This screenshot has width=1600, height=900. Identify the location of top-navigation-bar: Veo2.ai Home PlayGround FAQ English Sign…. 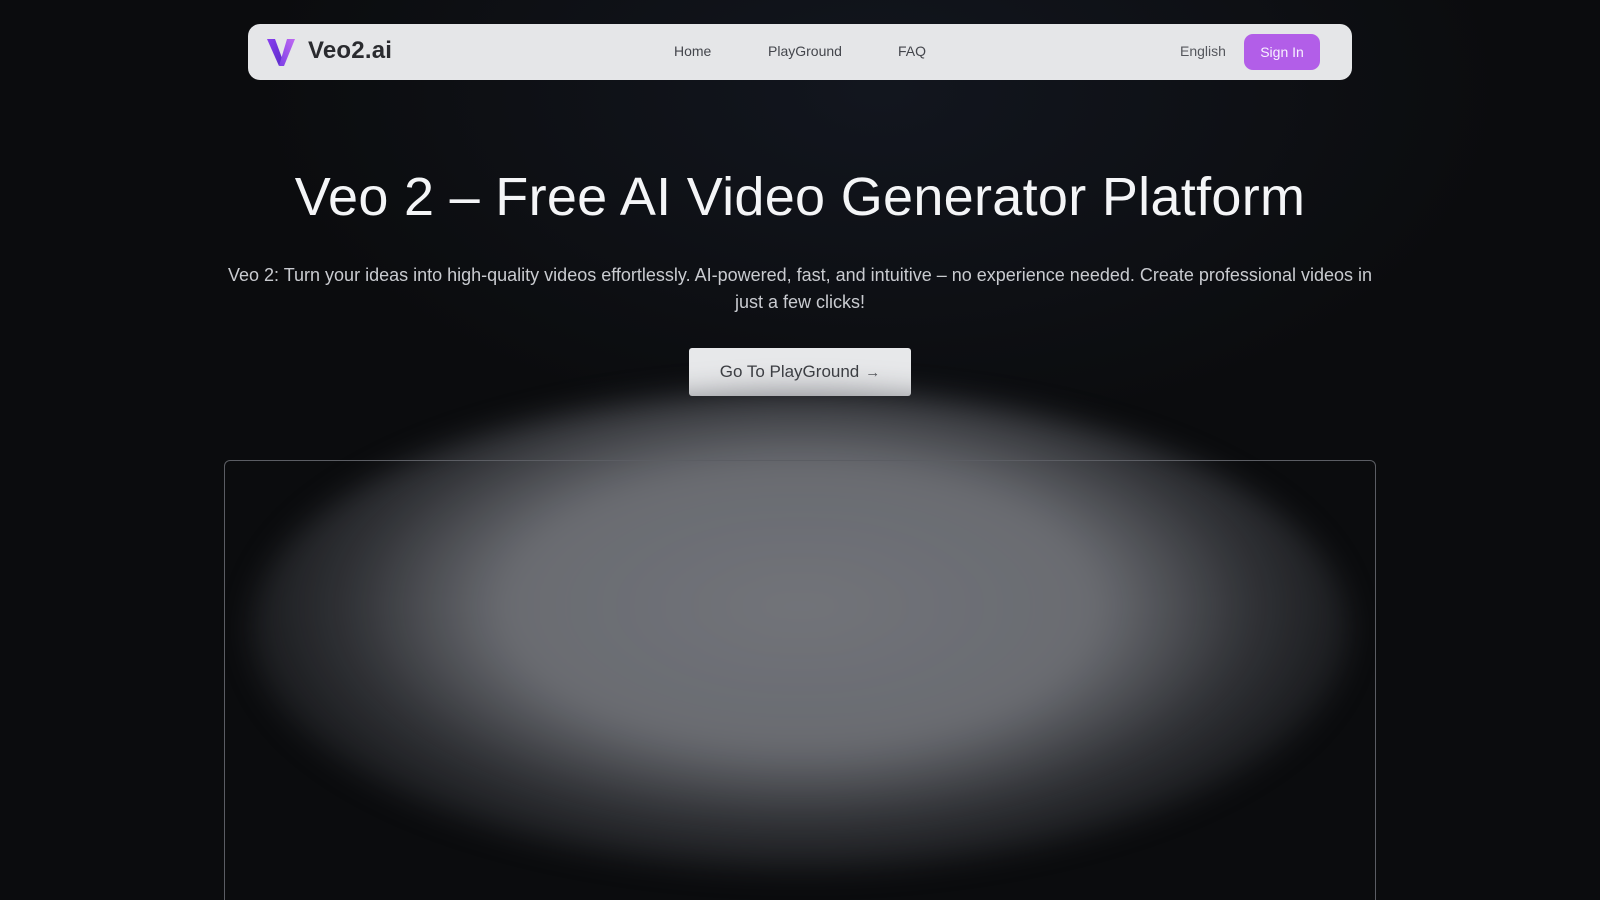
(800, 52).